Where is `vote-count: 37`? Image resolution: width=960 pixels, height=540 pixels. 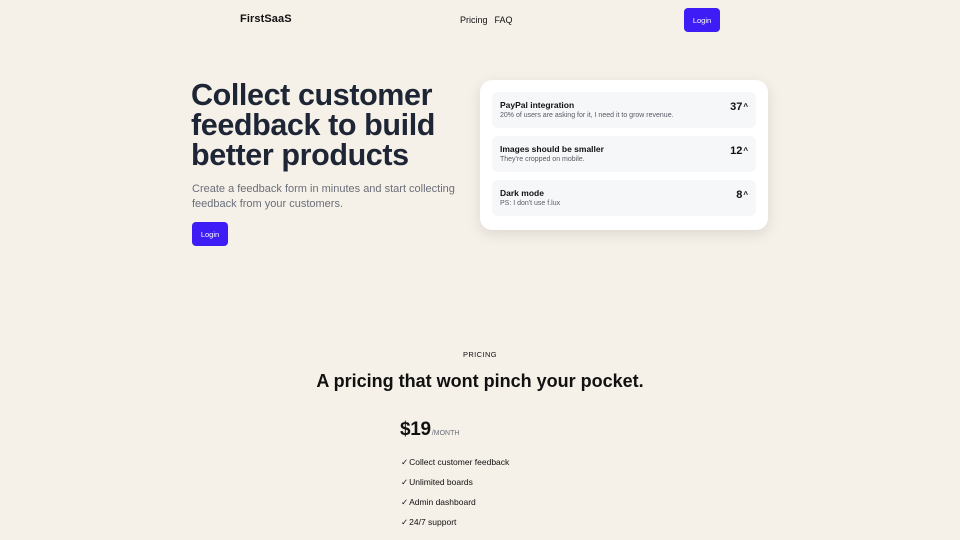 vote-count: 37 is located at coordinates (736, 107).